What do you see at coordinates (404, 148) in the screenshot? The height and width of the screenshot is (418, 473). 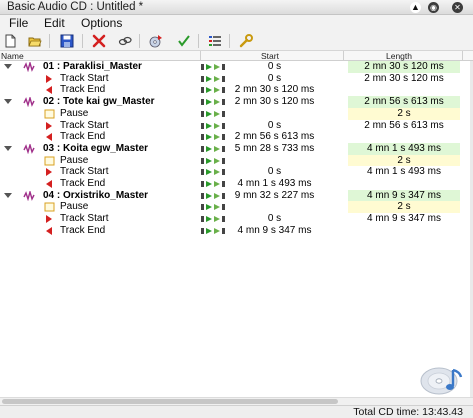 I see `row-length: 4 mn 1 s 493 ms` at bounding box center [404, 148].